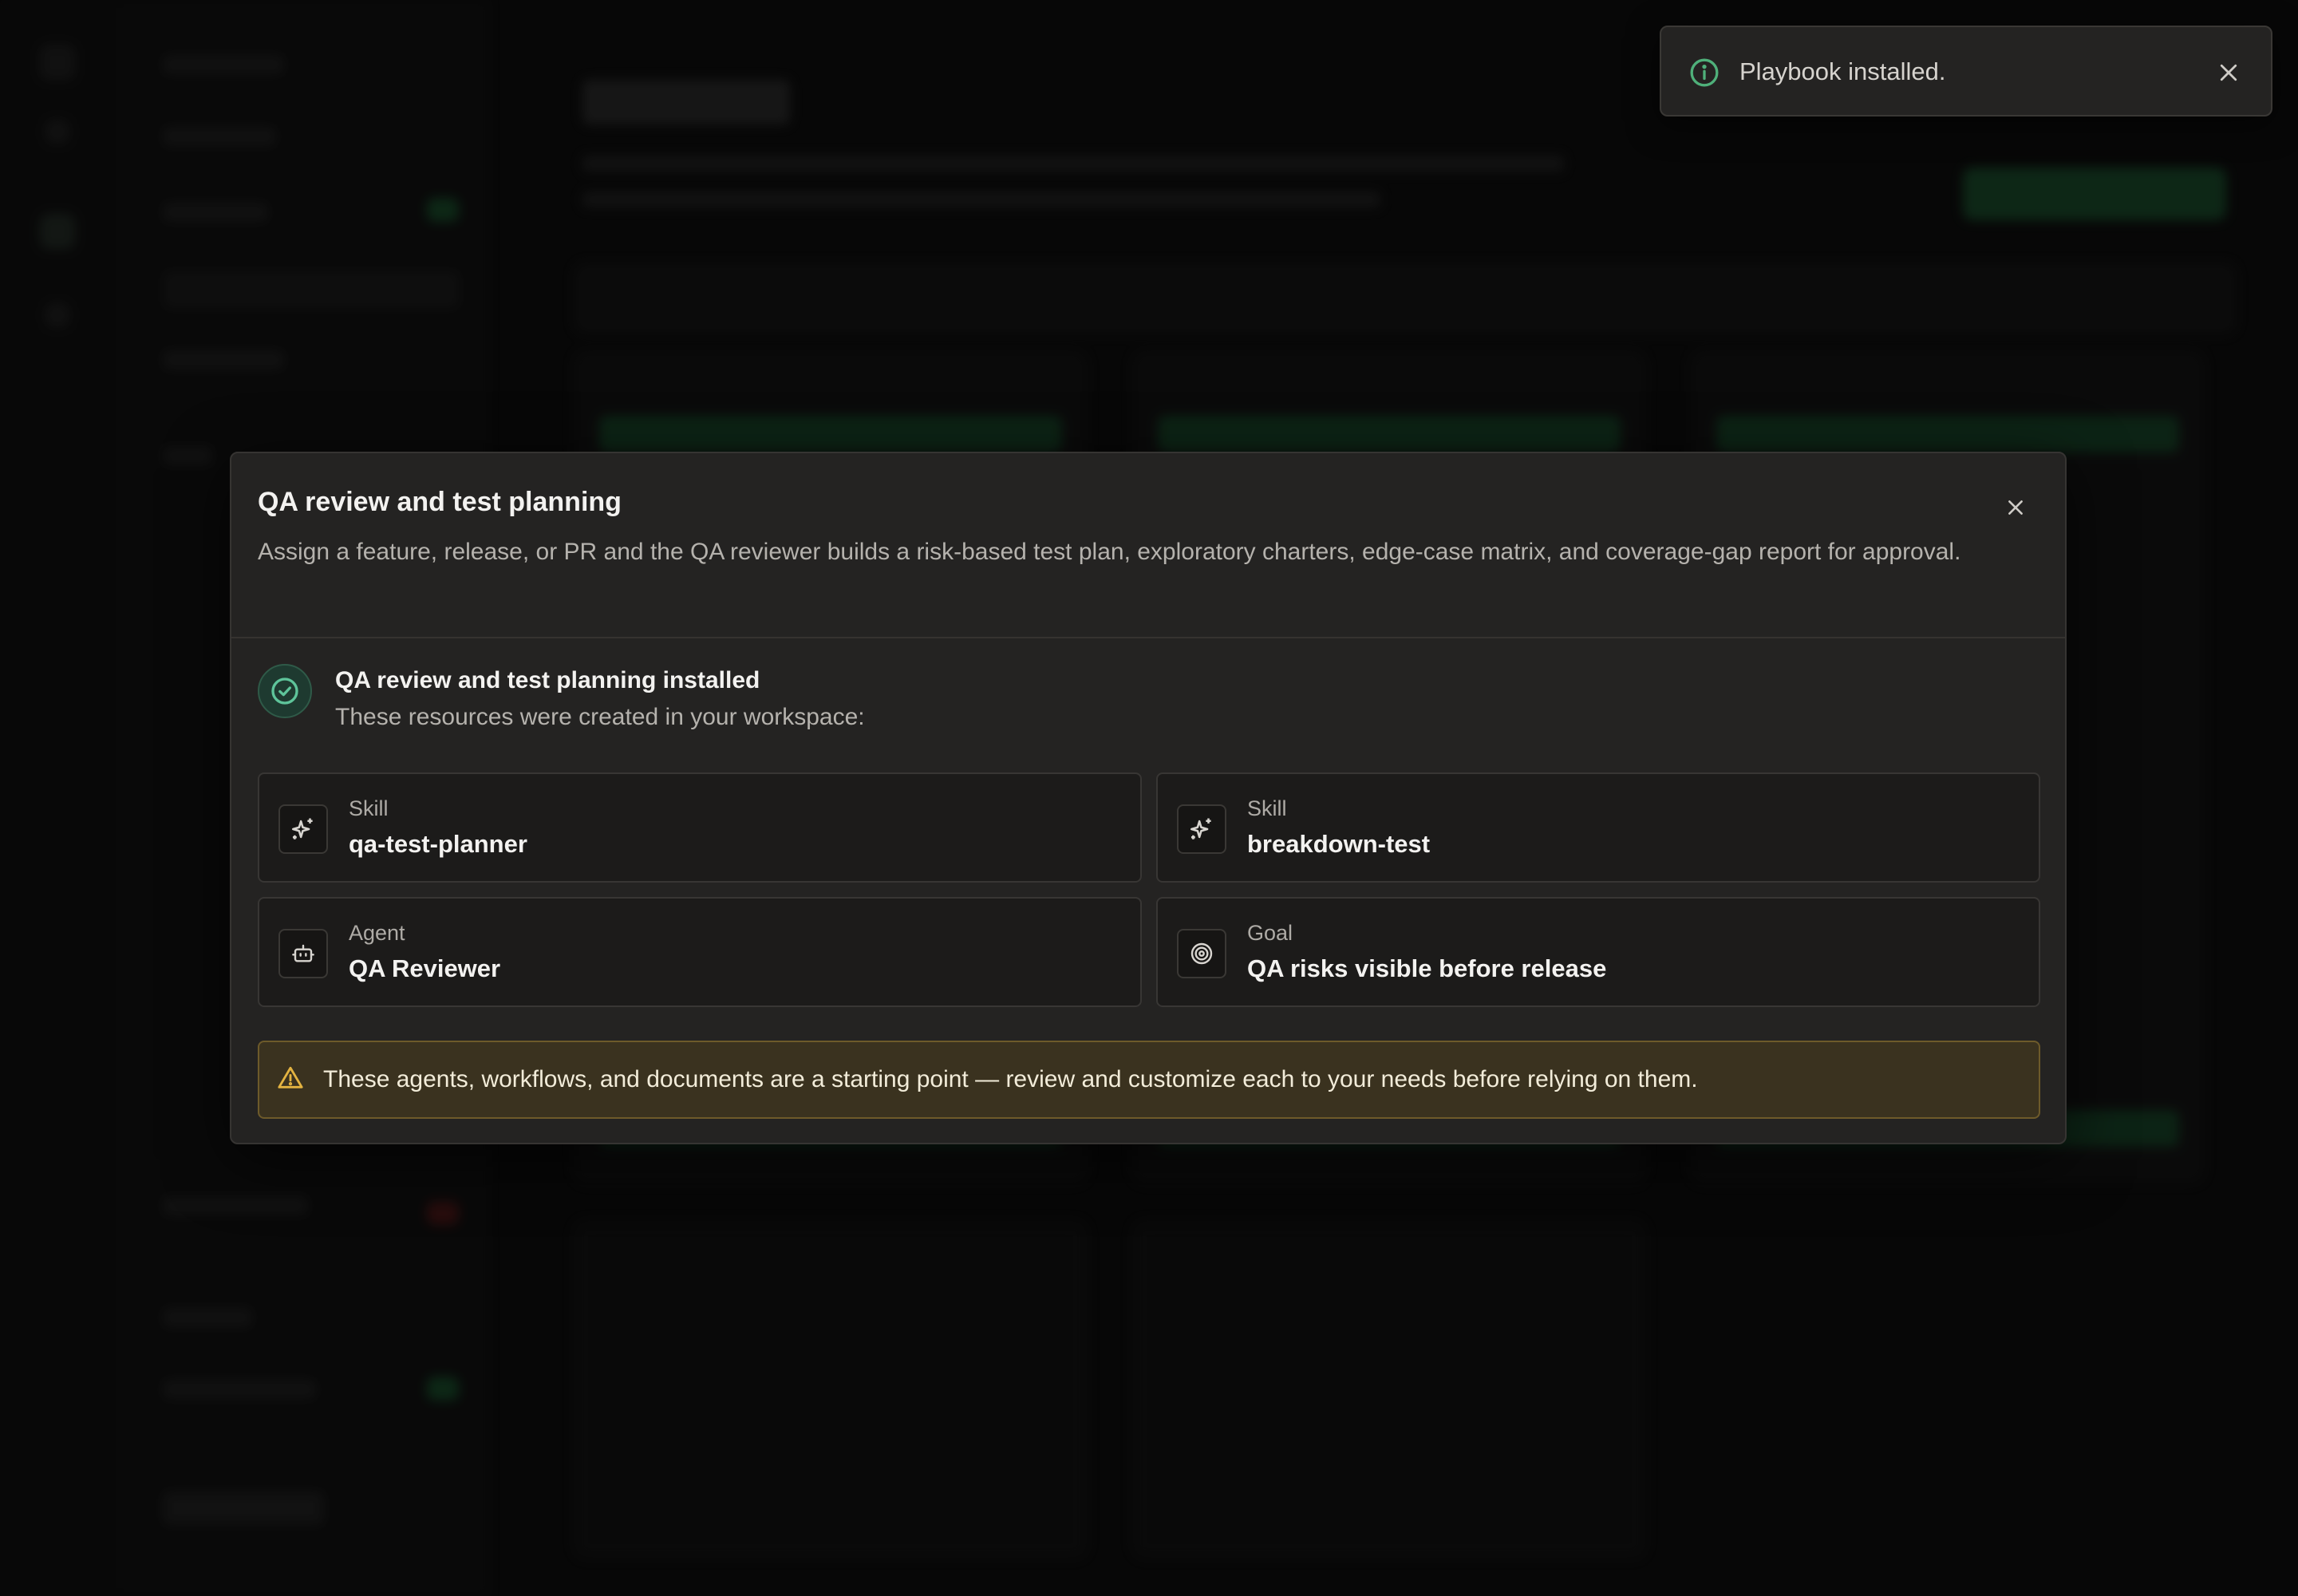 Image resolution: width=2298 pixels, height=1596 pixels. What do you see at coordinates (1966, 71) in the screenshot?
I see `toast-notification: Playbook installed.` at bounding box center [1966, 71].